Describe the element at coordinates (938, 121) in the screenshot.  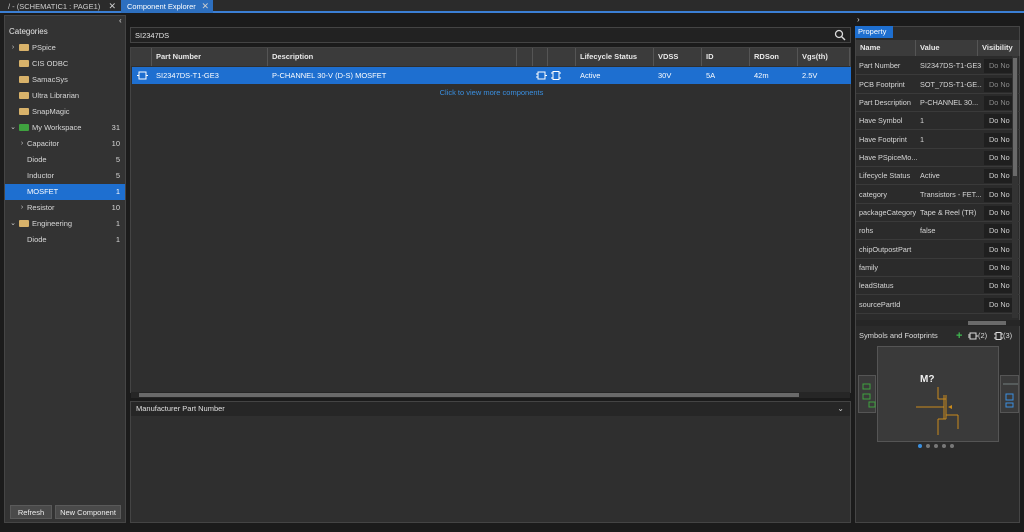
I see `property-row: Have Symbol 1 Do No` at that location.